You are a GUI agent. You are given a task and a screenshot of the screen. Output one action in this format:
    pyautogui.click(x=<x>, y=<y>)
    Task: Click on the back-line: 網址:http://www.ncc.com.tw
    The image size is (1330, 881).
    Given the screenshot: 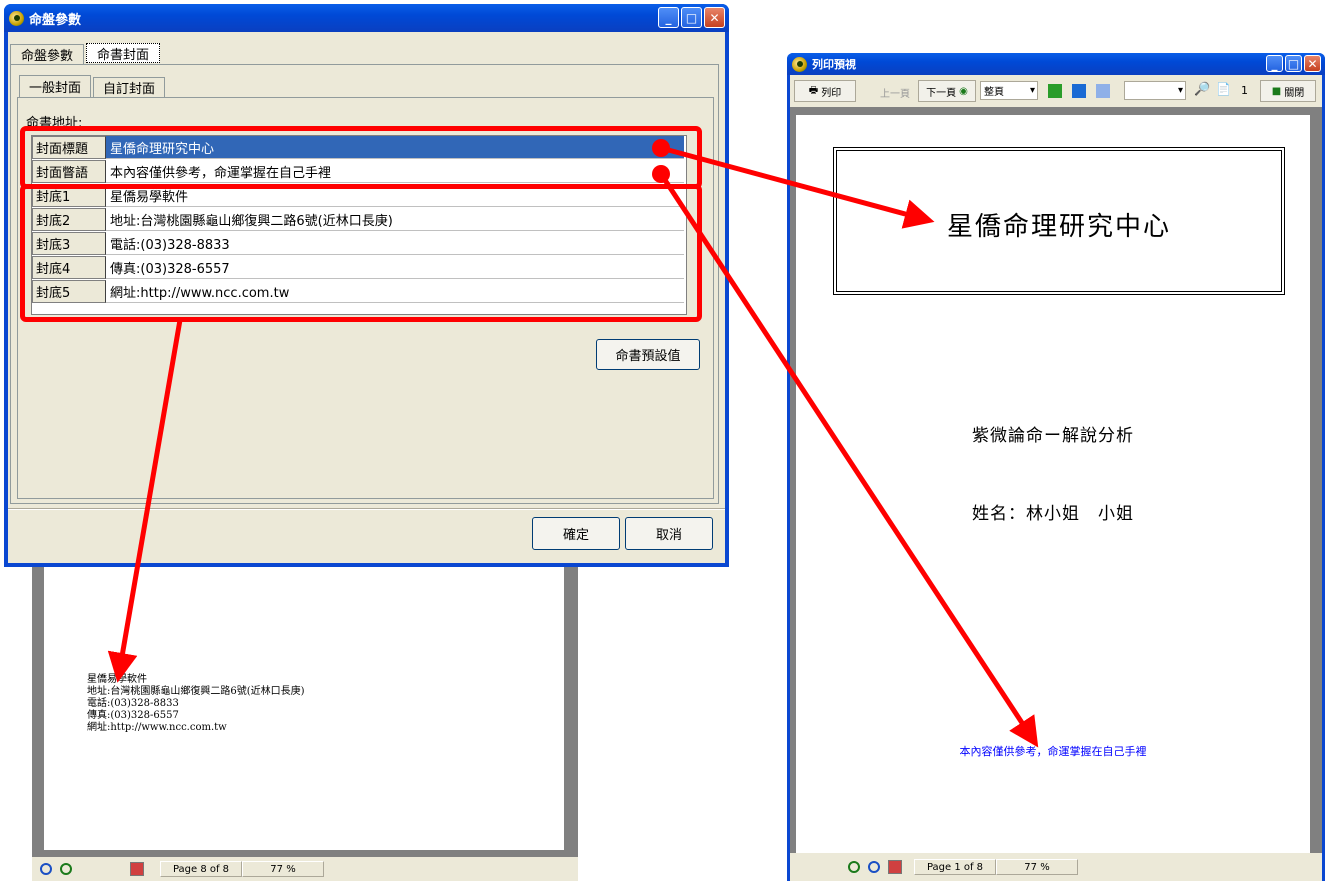 What is the action you would take?
    pyautogui.click(x=157, y=727)
    